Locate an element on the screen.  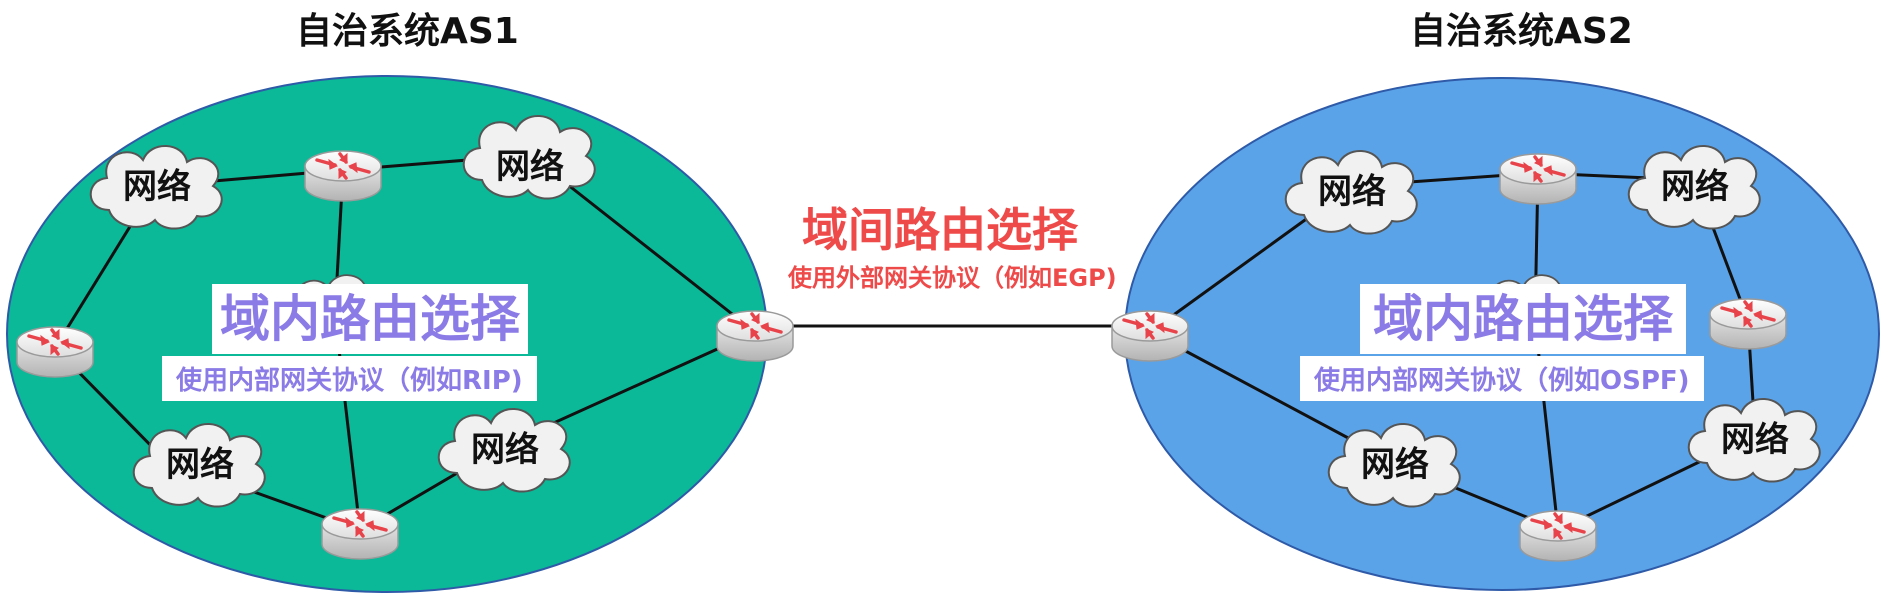
as2-intra-title: 域内路由选择 is located at coordinates (1523, 319).